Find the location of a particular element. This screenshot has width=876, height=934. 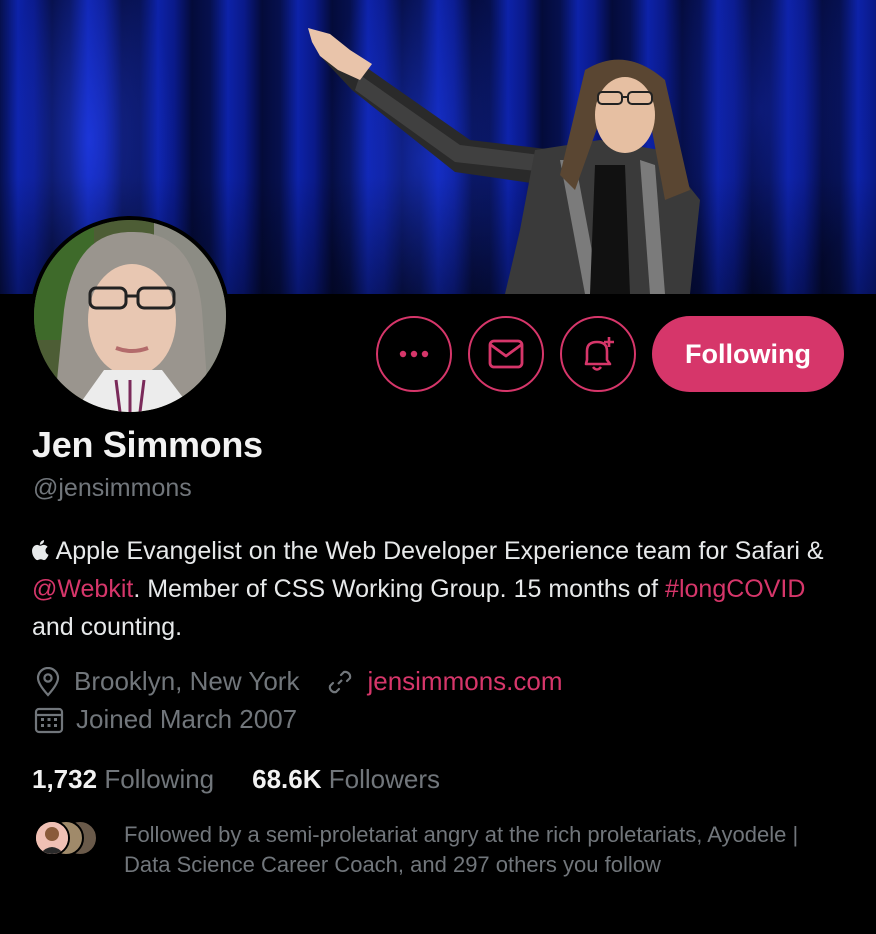

bell-plus-icon is located at coordinates (599, 354).